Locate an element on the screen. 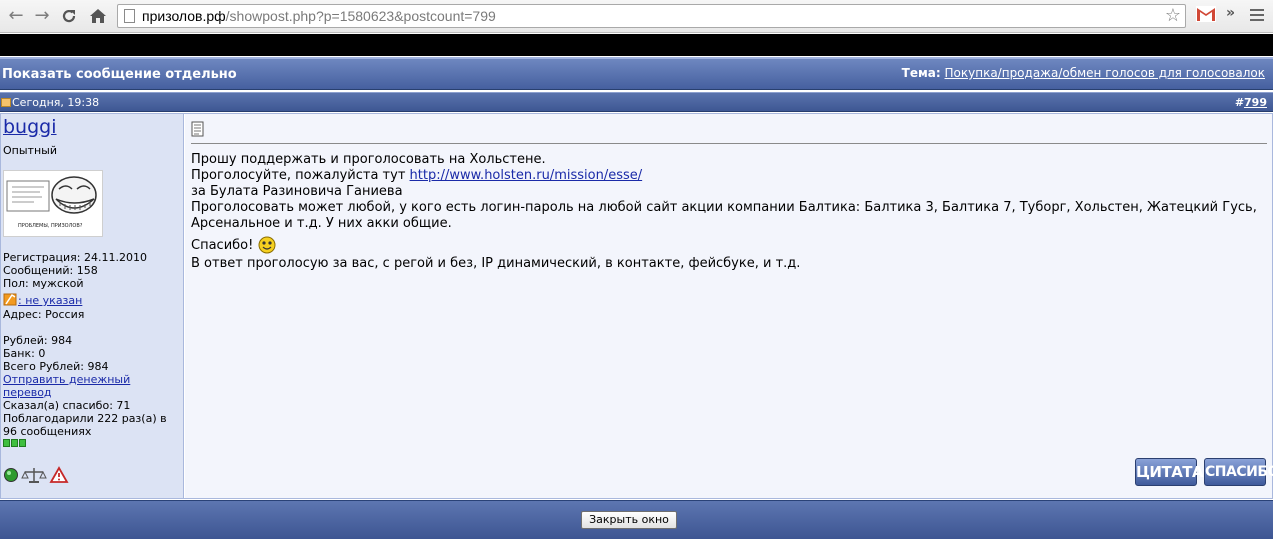 The width and height of the screenshot is (1273, 539). quote-button: ЦИТАТА is located at coordinates (1169, 472).